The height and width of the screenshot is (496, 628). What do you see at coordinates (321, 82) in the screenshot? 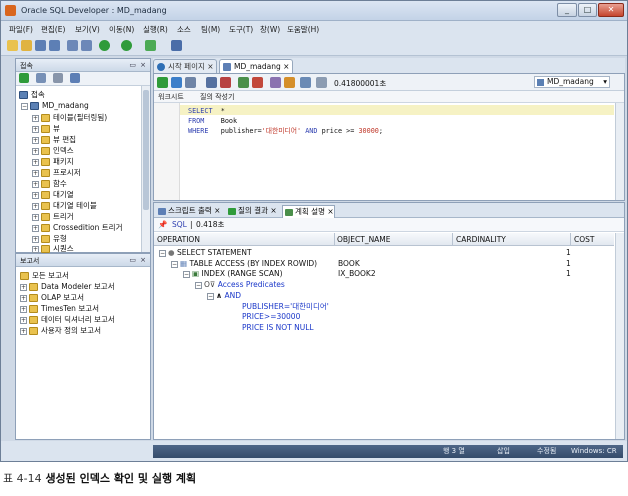
I see `clear-icon` at bounding box center [321, 82].